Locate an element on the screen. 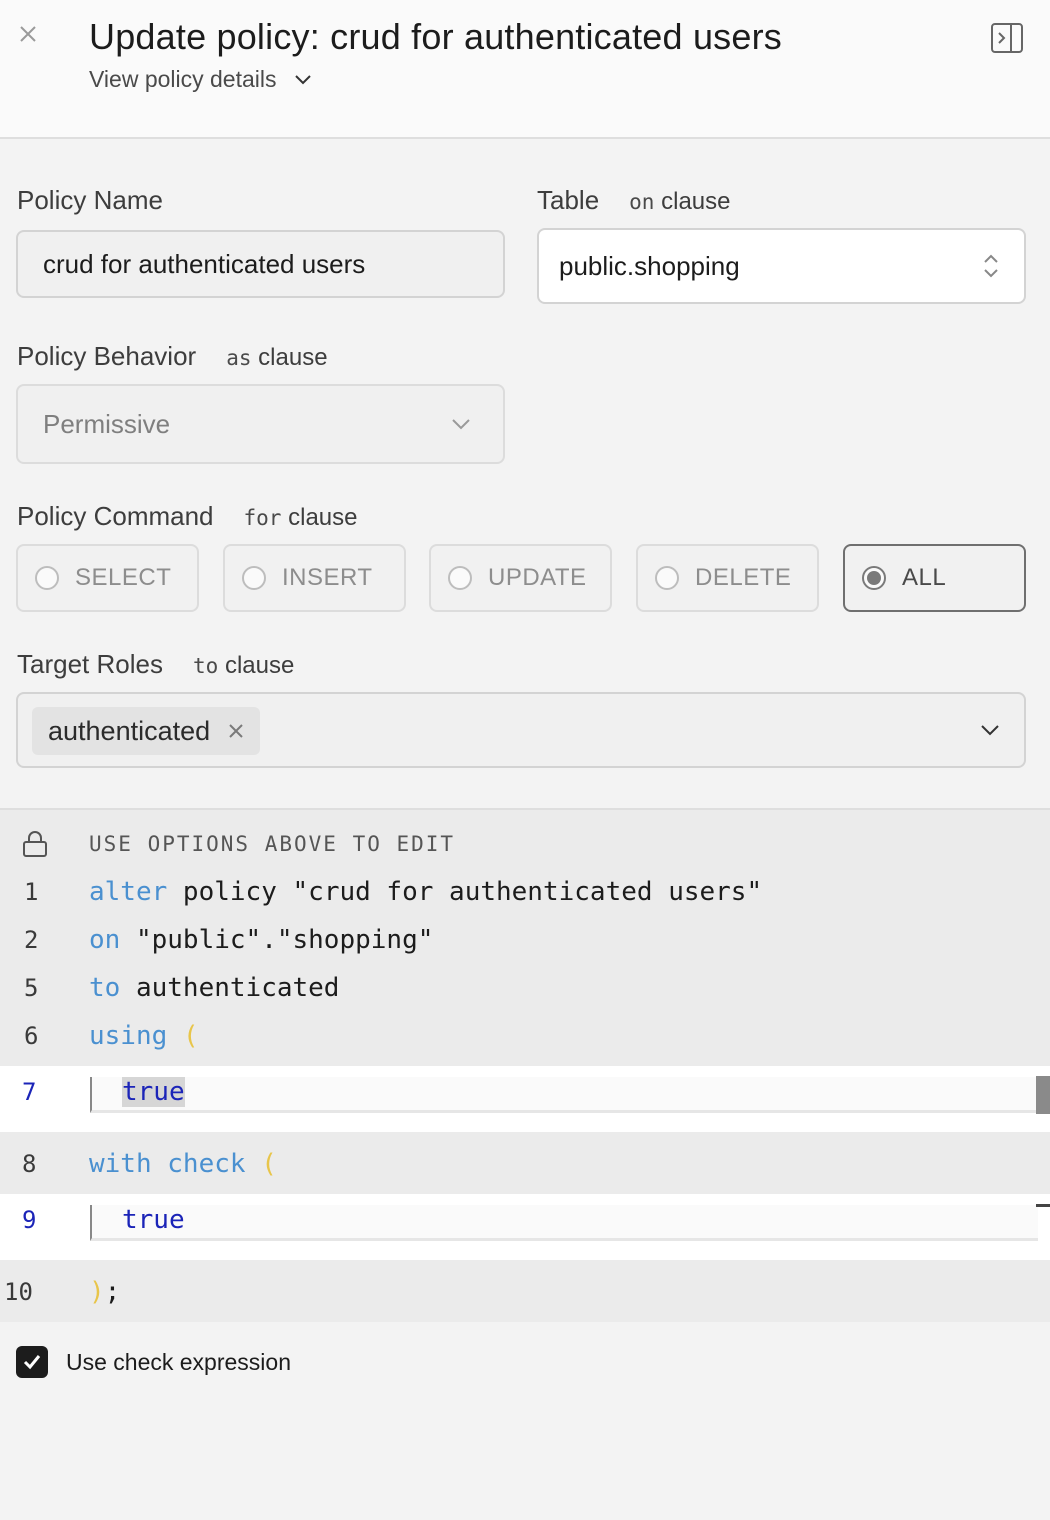  table-select-value: public.shopping is located at coordinates (649, 265).